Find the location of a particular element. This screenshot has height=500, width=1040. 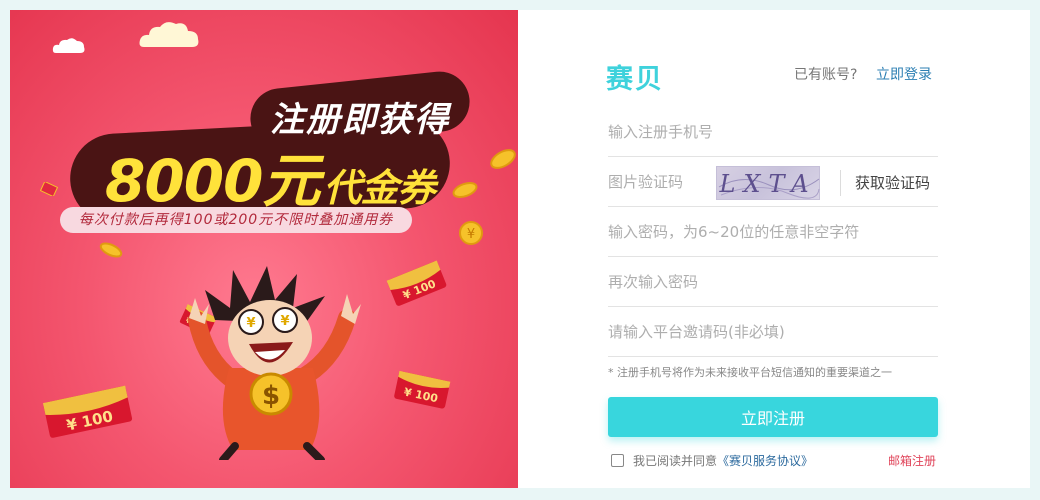

agree-text: 我已阅读并同意 is located at coordinates (675, 461).